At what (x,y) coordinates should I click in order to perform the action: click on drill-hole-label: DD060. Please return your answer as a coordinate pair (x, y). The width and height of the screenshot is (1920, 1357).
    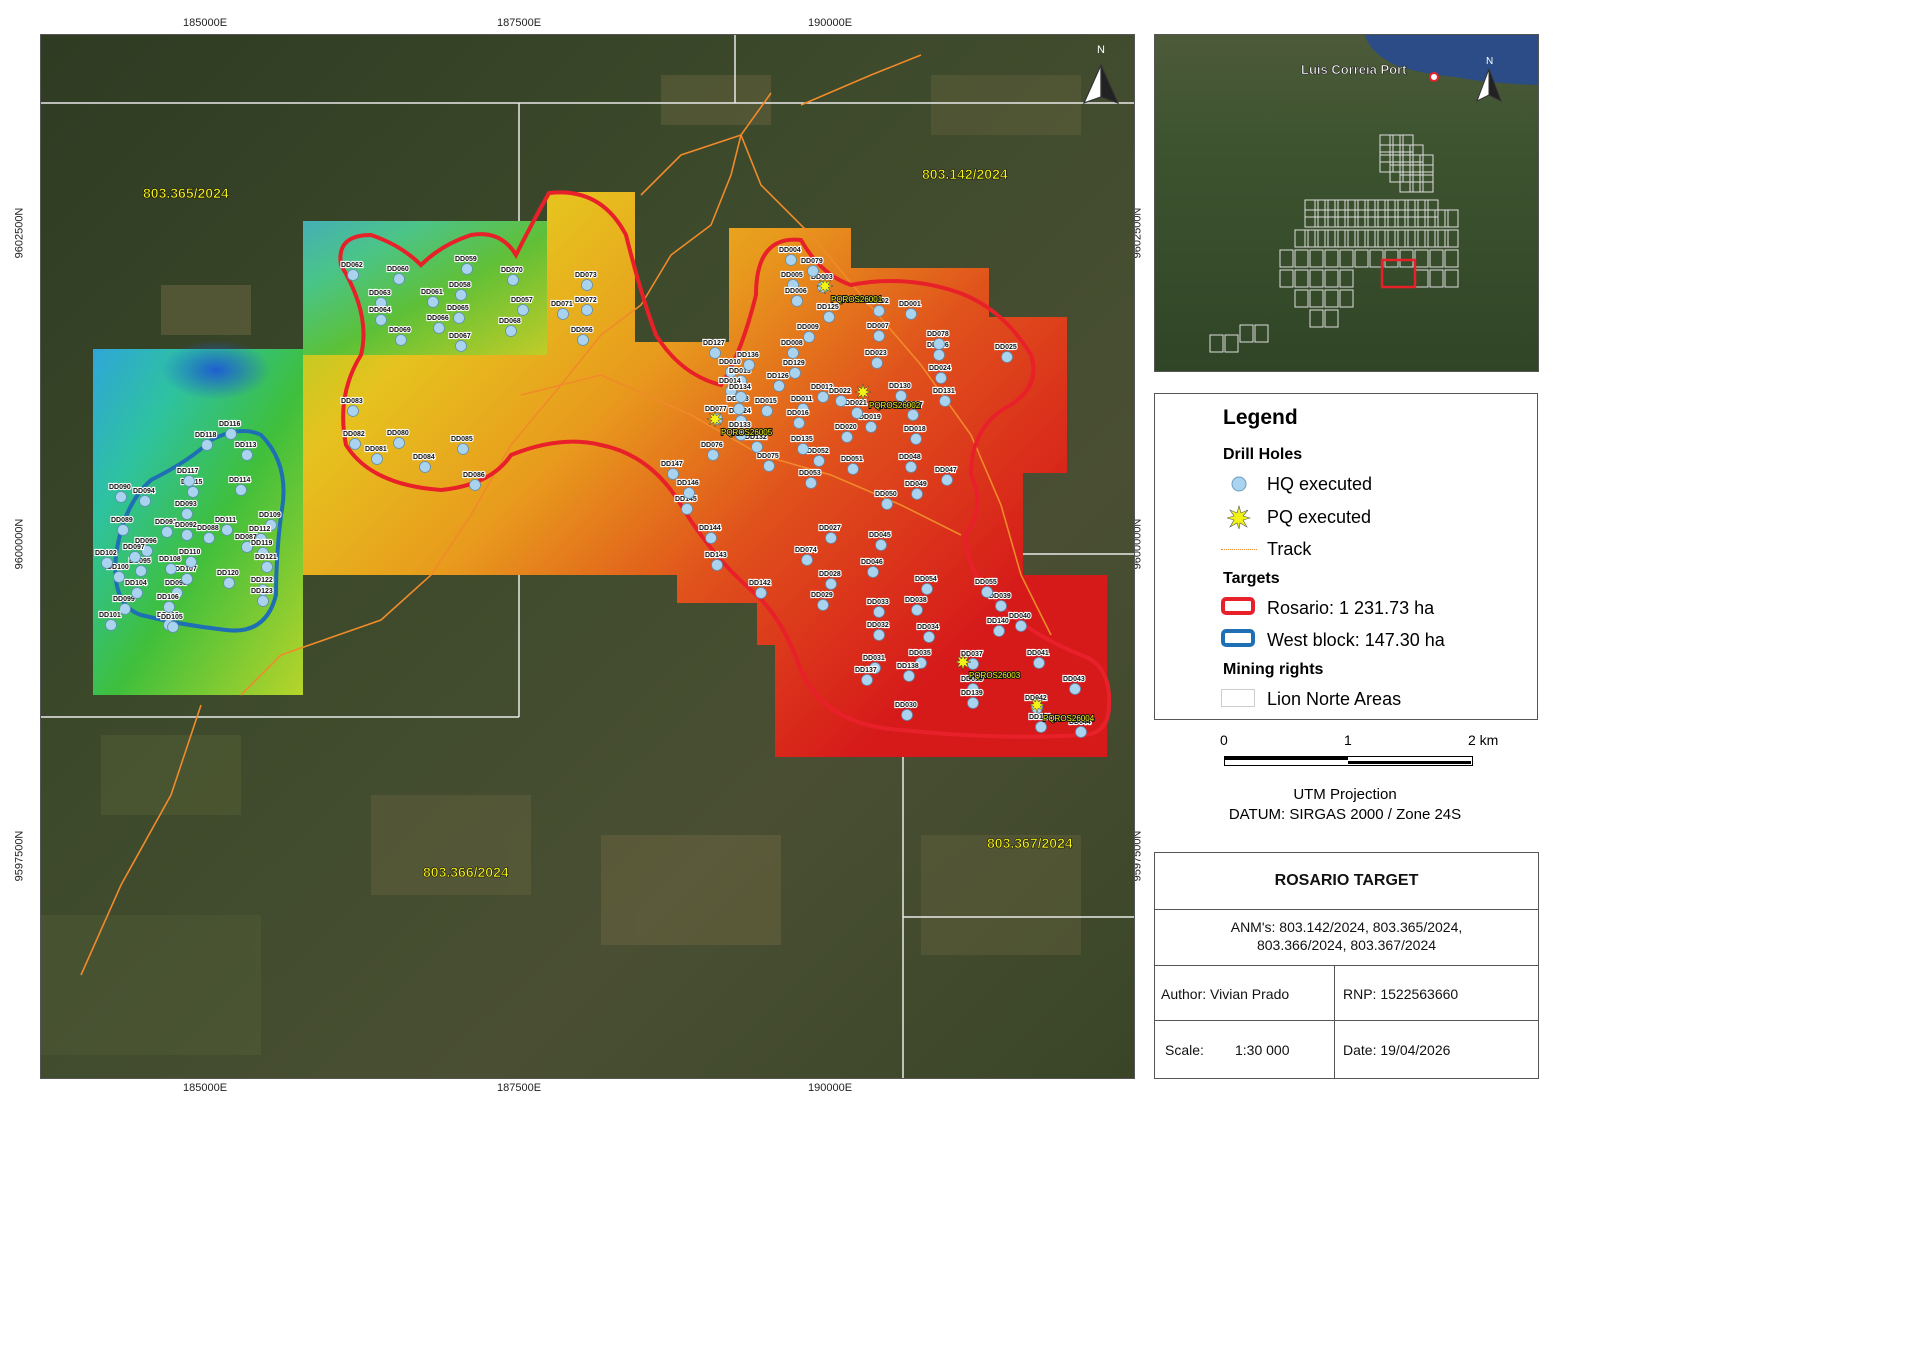
    Looking at the image, I should click on (398, 269).